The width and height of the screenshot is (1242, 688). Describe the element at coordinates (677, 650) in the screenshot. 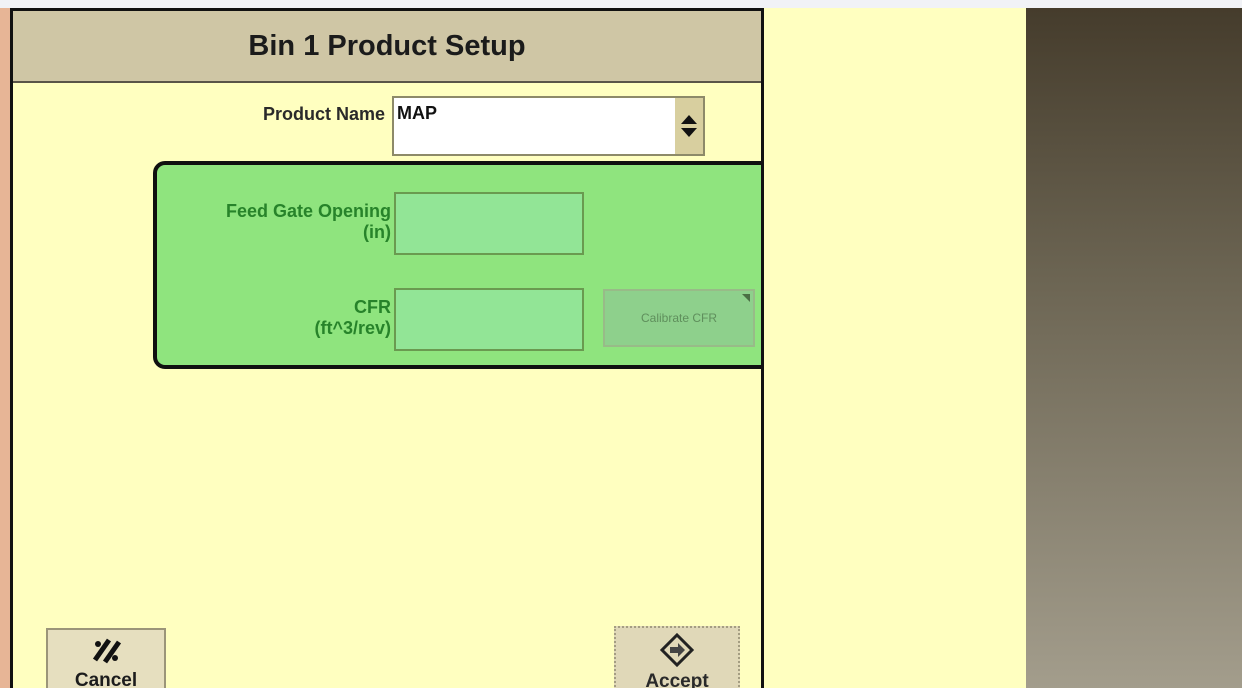

I see `accept-diamond-icon` at that location.